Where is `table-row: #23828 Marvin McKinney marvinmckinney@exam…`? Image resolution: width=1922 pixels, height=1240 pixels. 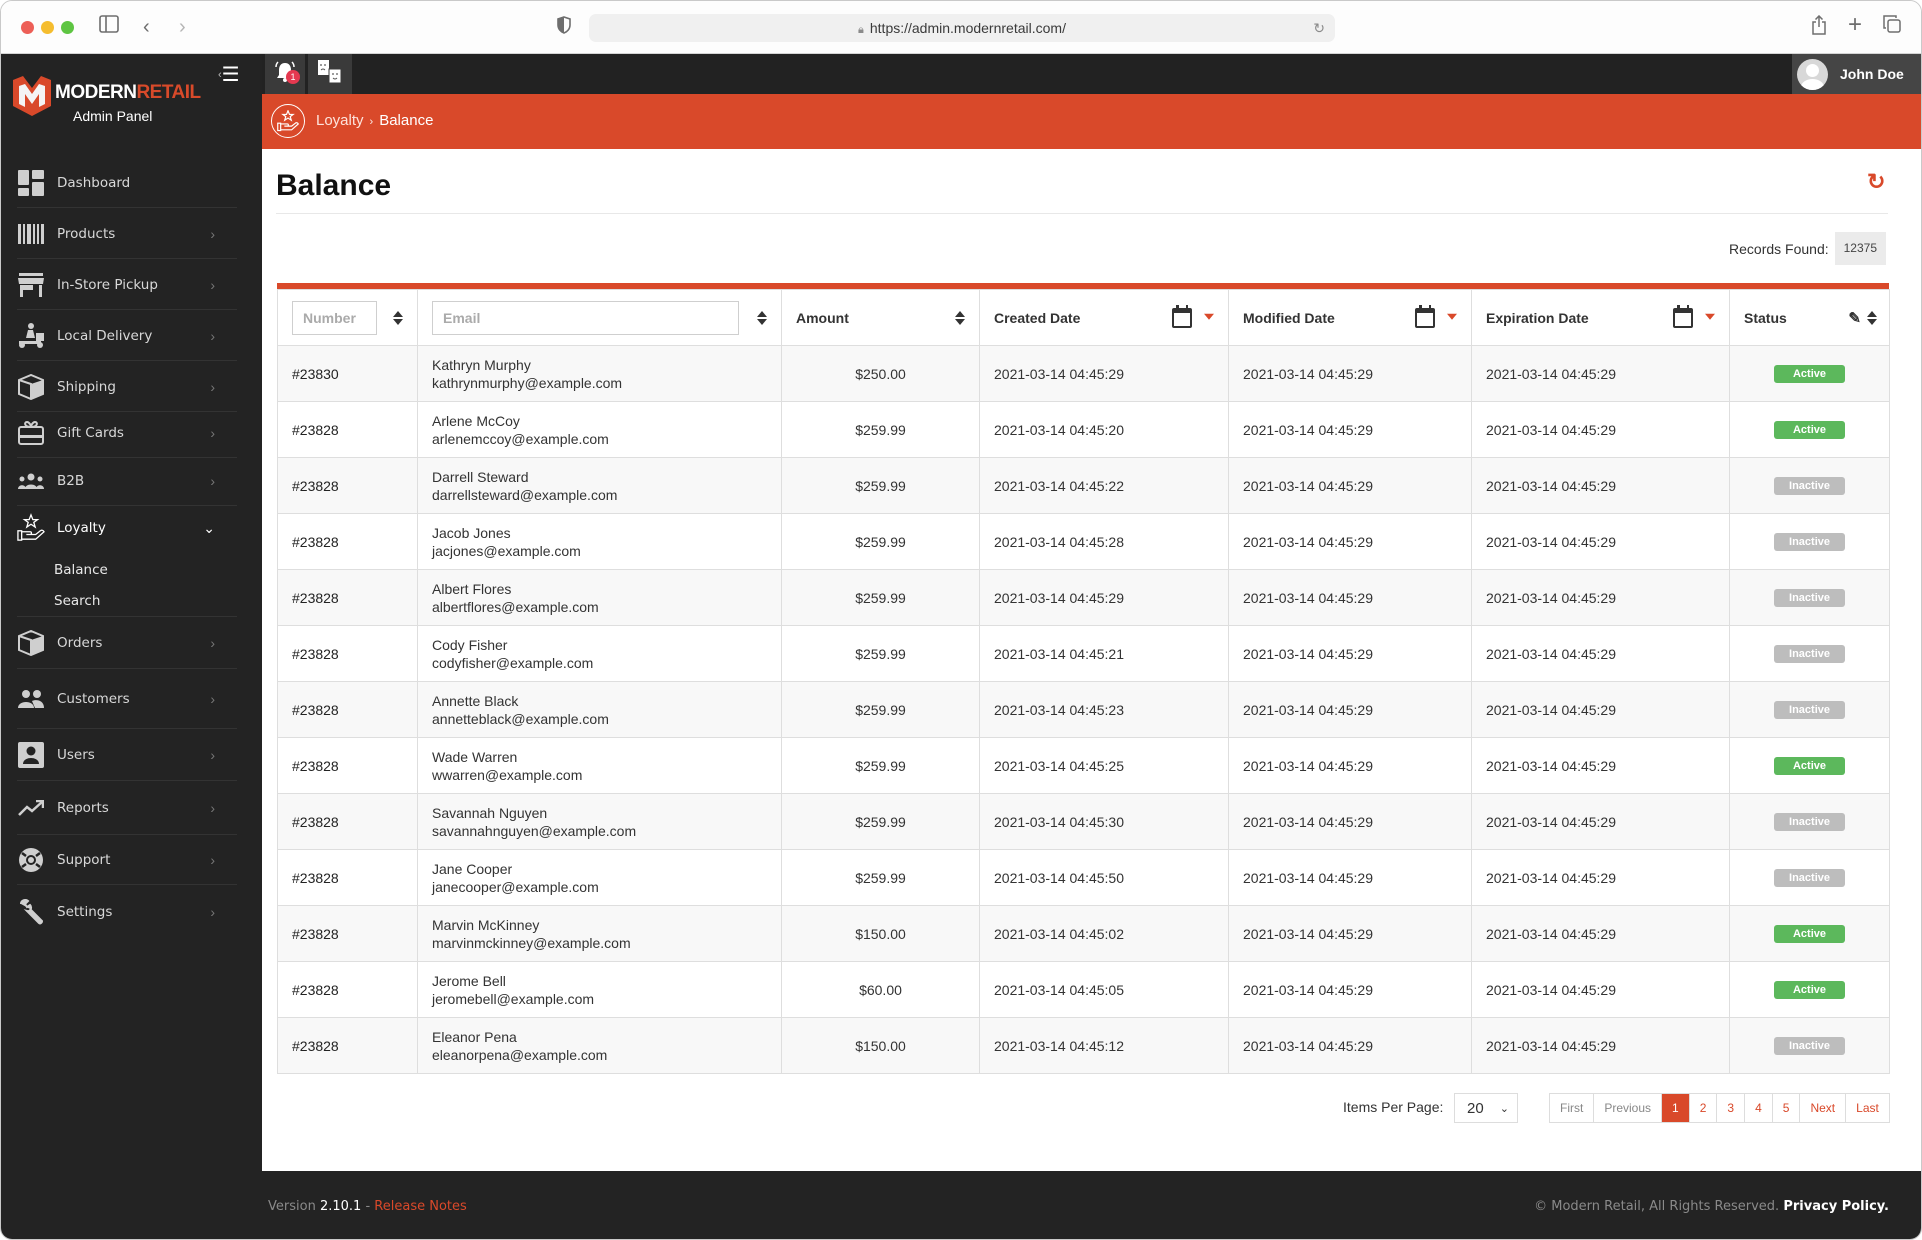 table-row: #23828 Marvin McKinney marvinmckinney@exam… is located at coordinates (1083, 933).